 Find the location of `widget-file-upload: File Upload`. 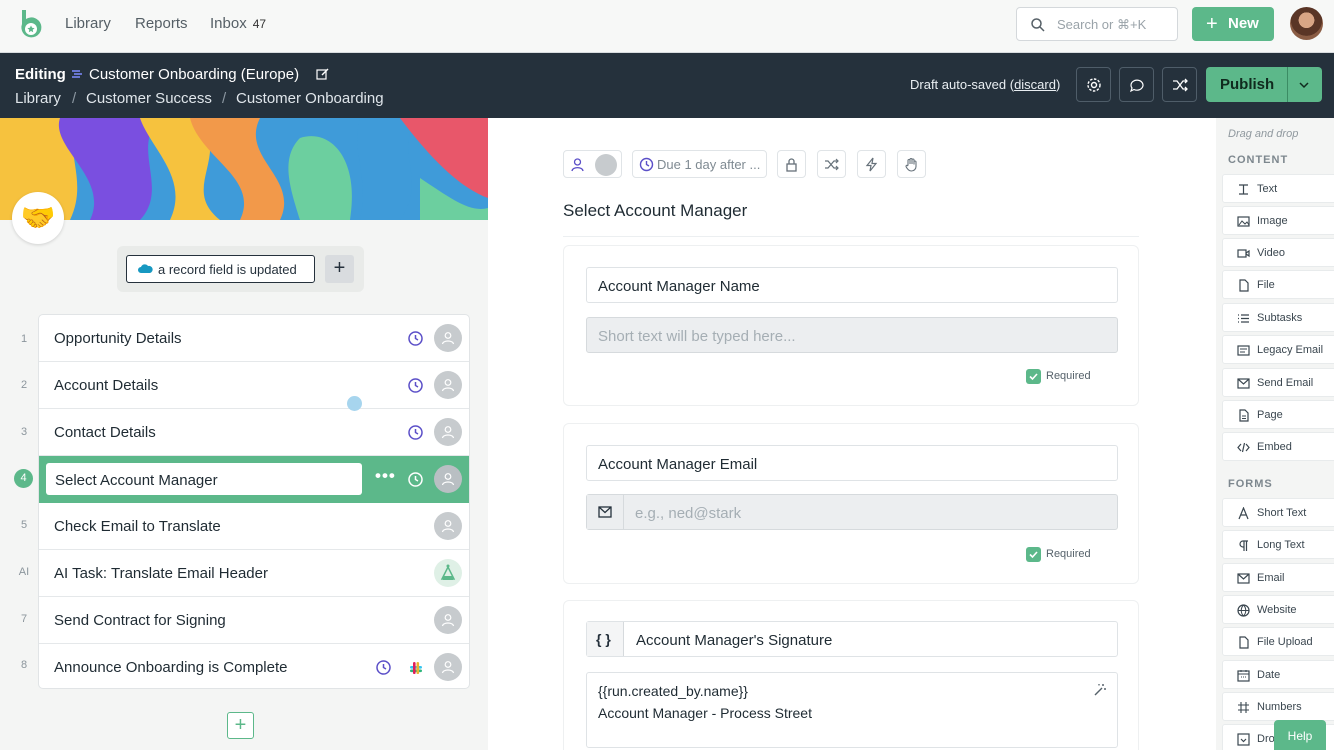

widget-file-upload: File Upload is located at coordinates (1278, 641).